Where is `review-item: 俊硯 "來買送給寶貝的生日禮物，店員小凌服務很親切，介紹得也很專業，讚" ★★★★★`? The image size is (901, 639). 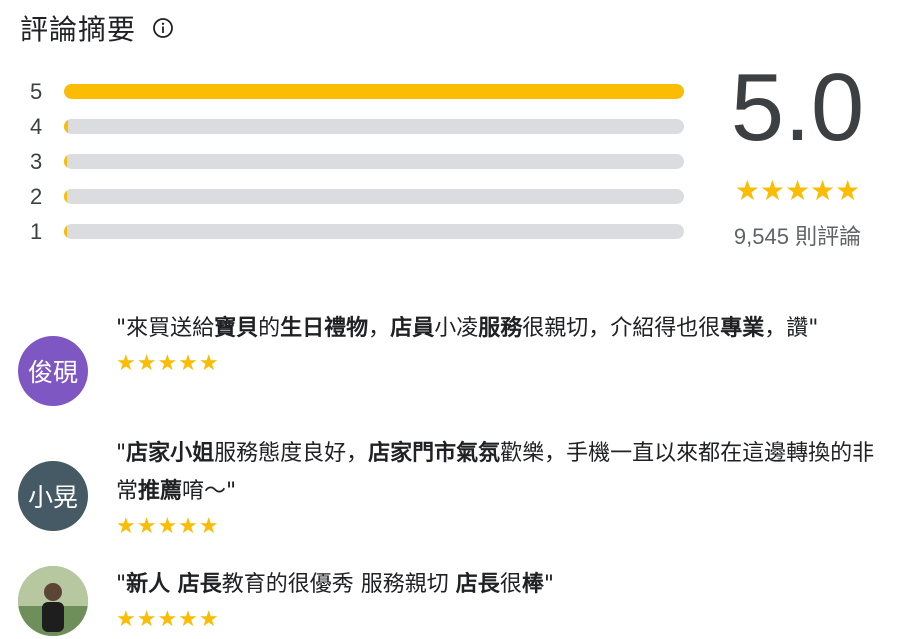 review-item: 俊硯 "來買送給寶貝的生日禮物，店員小凌服務很親切，介紹得也很專業，讚" ★★★★★ is located at coordinates (447, 358).